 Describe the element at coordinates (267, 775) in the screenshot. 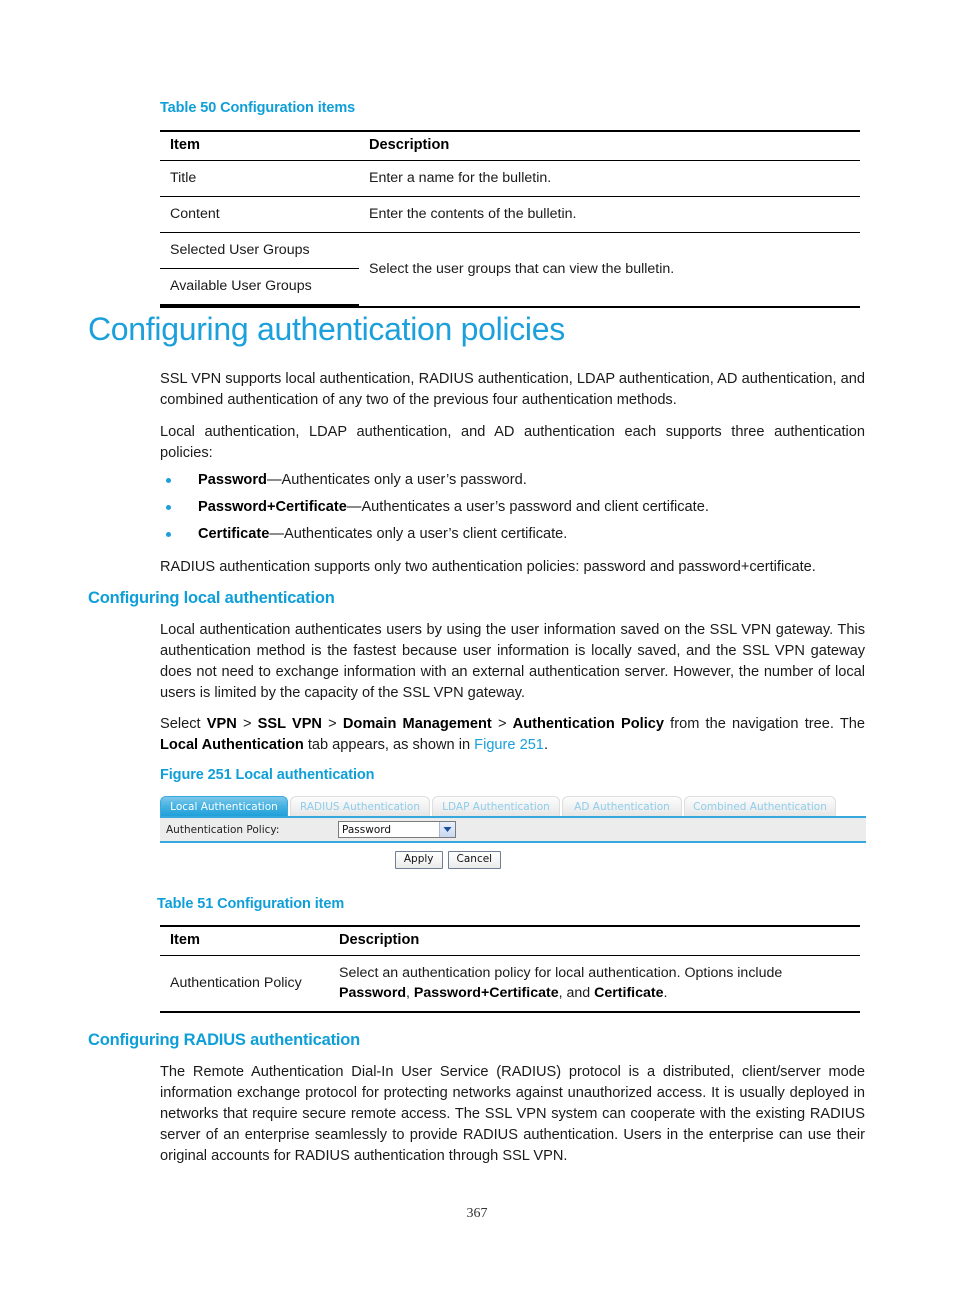

I see `figure251-caption: Figure 251 Local authentication` at that location.